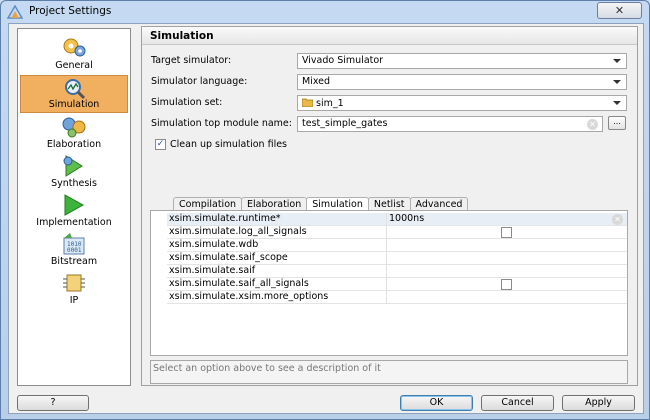 This screenshot has height=420, width=650. I want to click on sidebar-item-simulation: Simulation, so click(74, 94).